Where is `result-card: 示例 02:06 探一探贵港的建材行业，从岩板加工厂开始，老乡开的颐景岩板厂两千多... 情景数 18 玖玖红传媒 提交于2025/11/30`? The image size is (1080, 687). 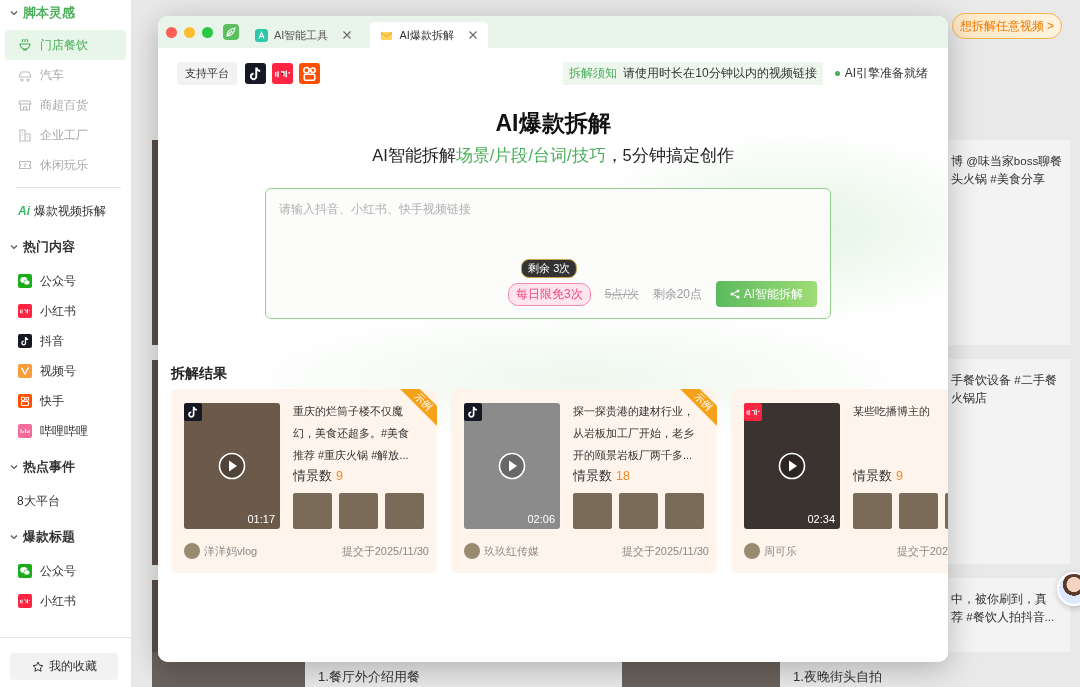
result-card: 示例 02:06 探一探贵港的建材行业，从岩板加工厂开始，老乡开的颐景岩板厂两千多... 情景数 18 玖玖红传媒 提交于2025/11/30 is located at coordinates (584, 481).